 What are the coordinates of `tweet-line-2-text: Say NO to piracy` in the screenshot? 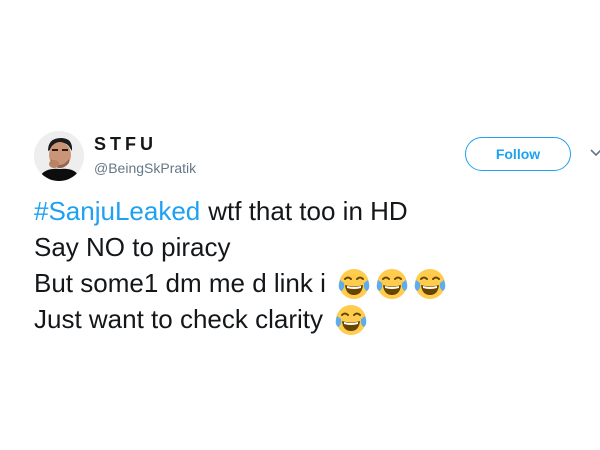 It's located at (132, 247).